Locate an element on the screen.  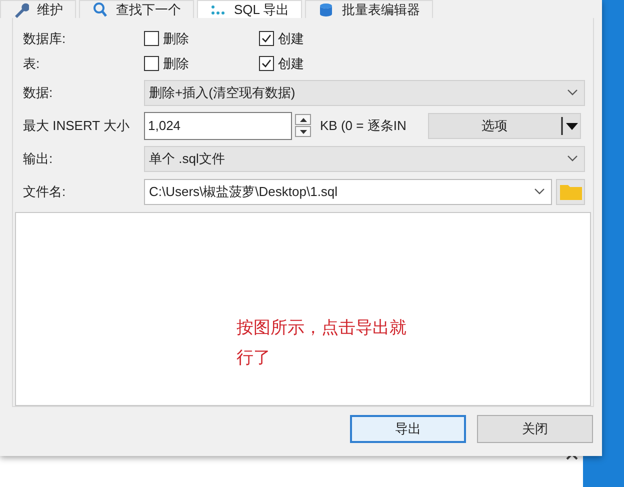
dialog-button: 关闭 is located at coordinates (535, 429).